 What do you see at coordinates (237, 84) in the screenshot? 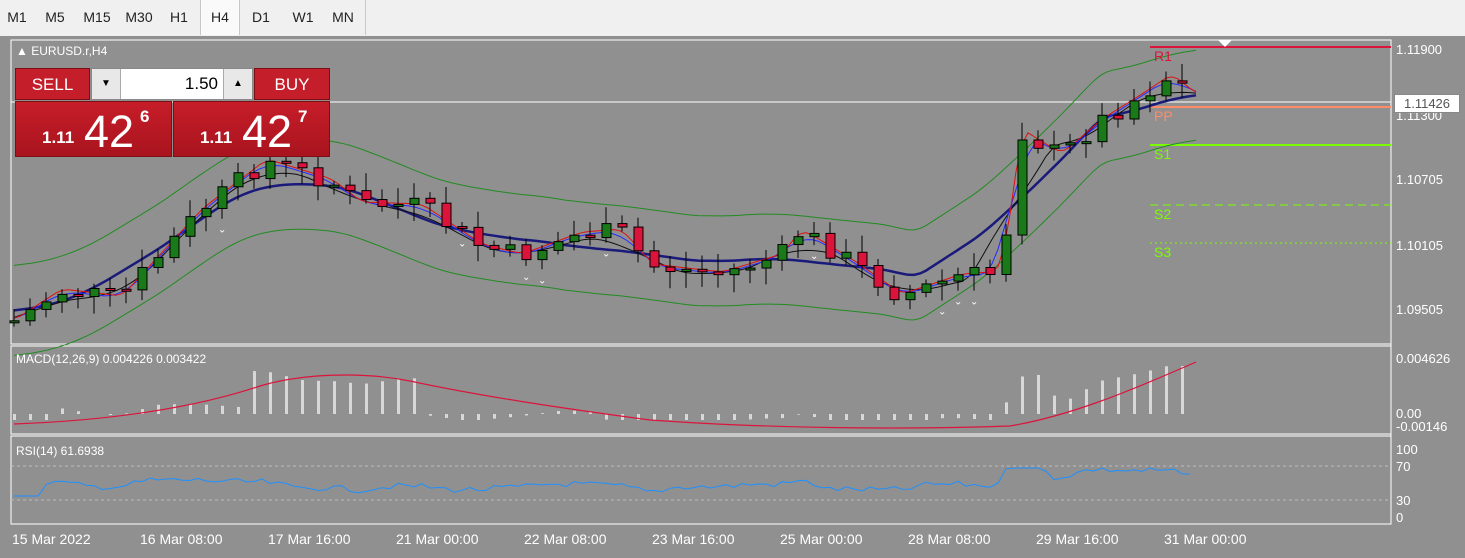
I see `lot-increase-icon: ▲` at bounding box center [237, 84].